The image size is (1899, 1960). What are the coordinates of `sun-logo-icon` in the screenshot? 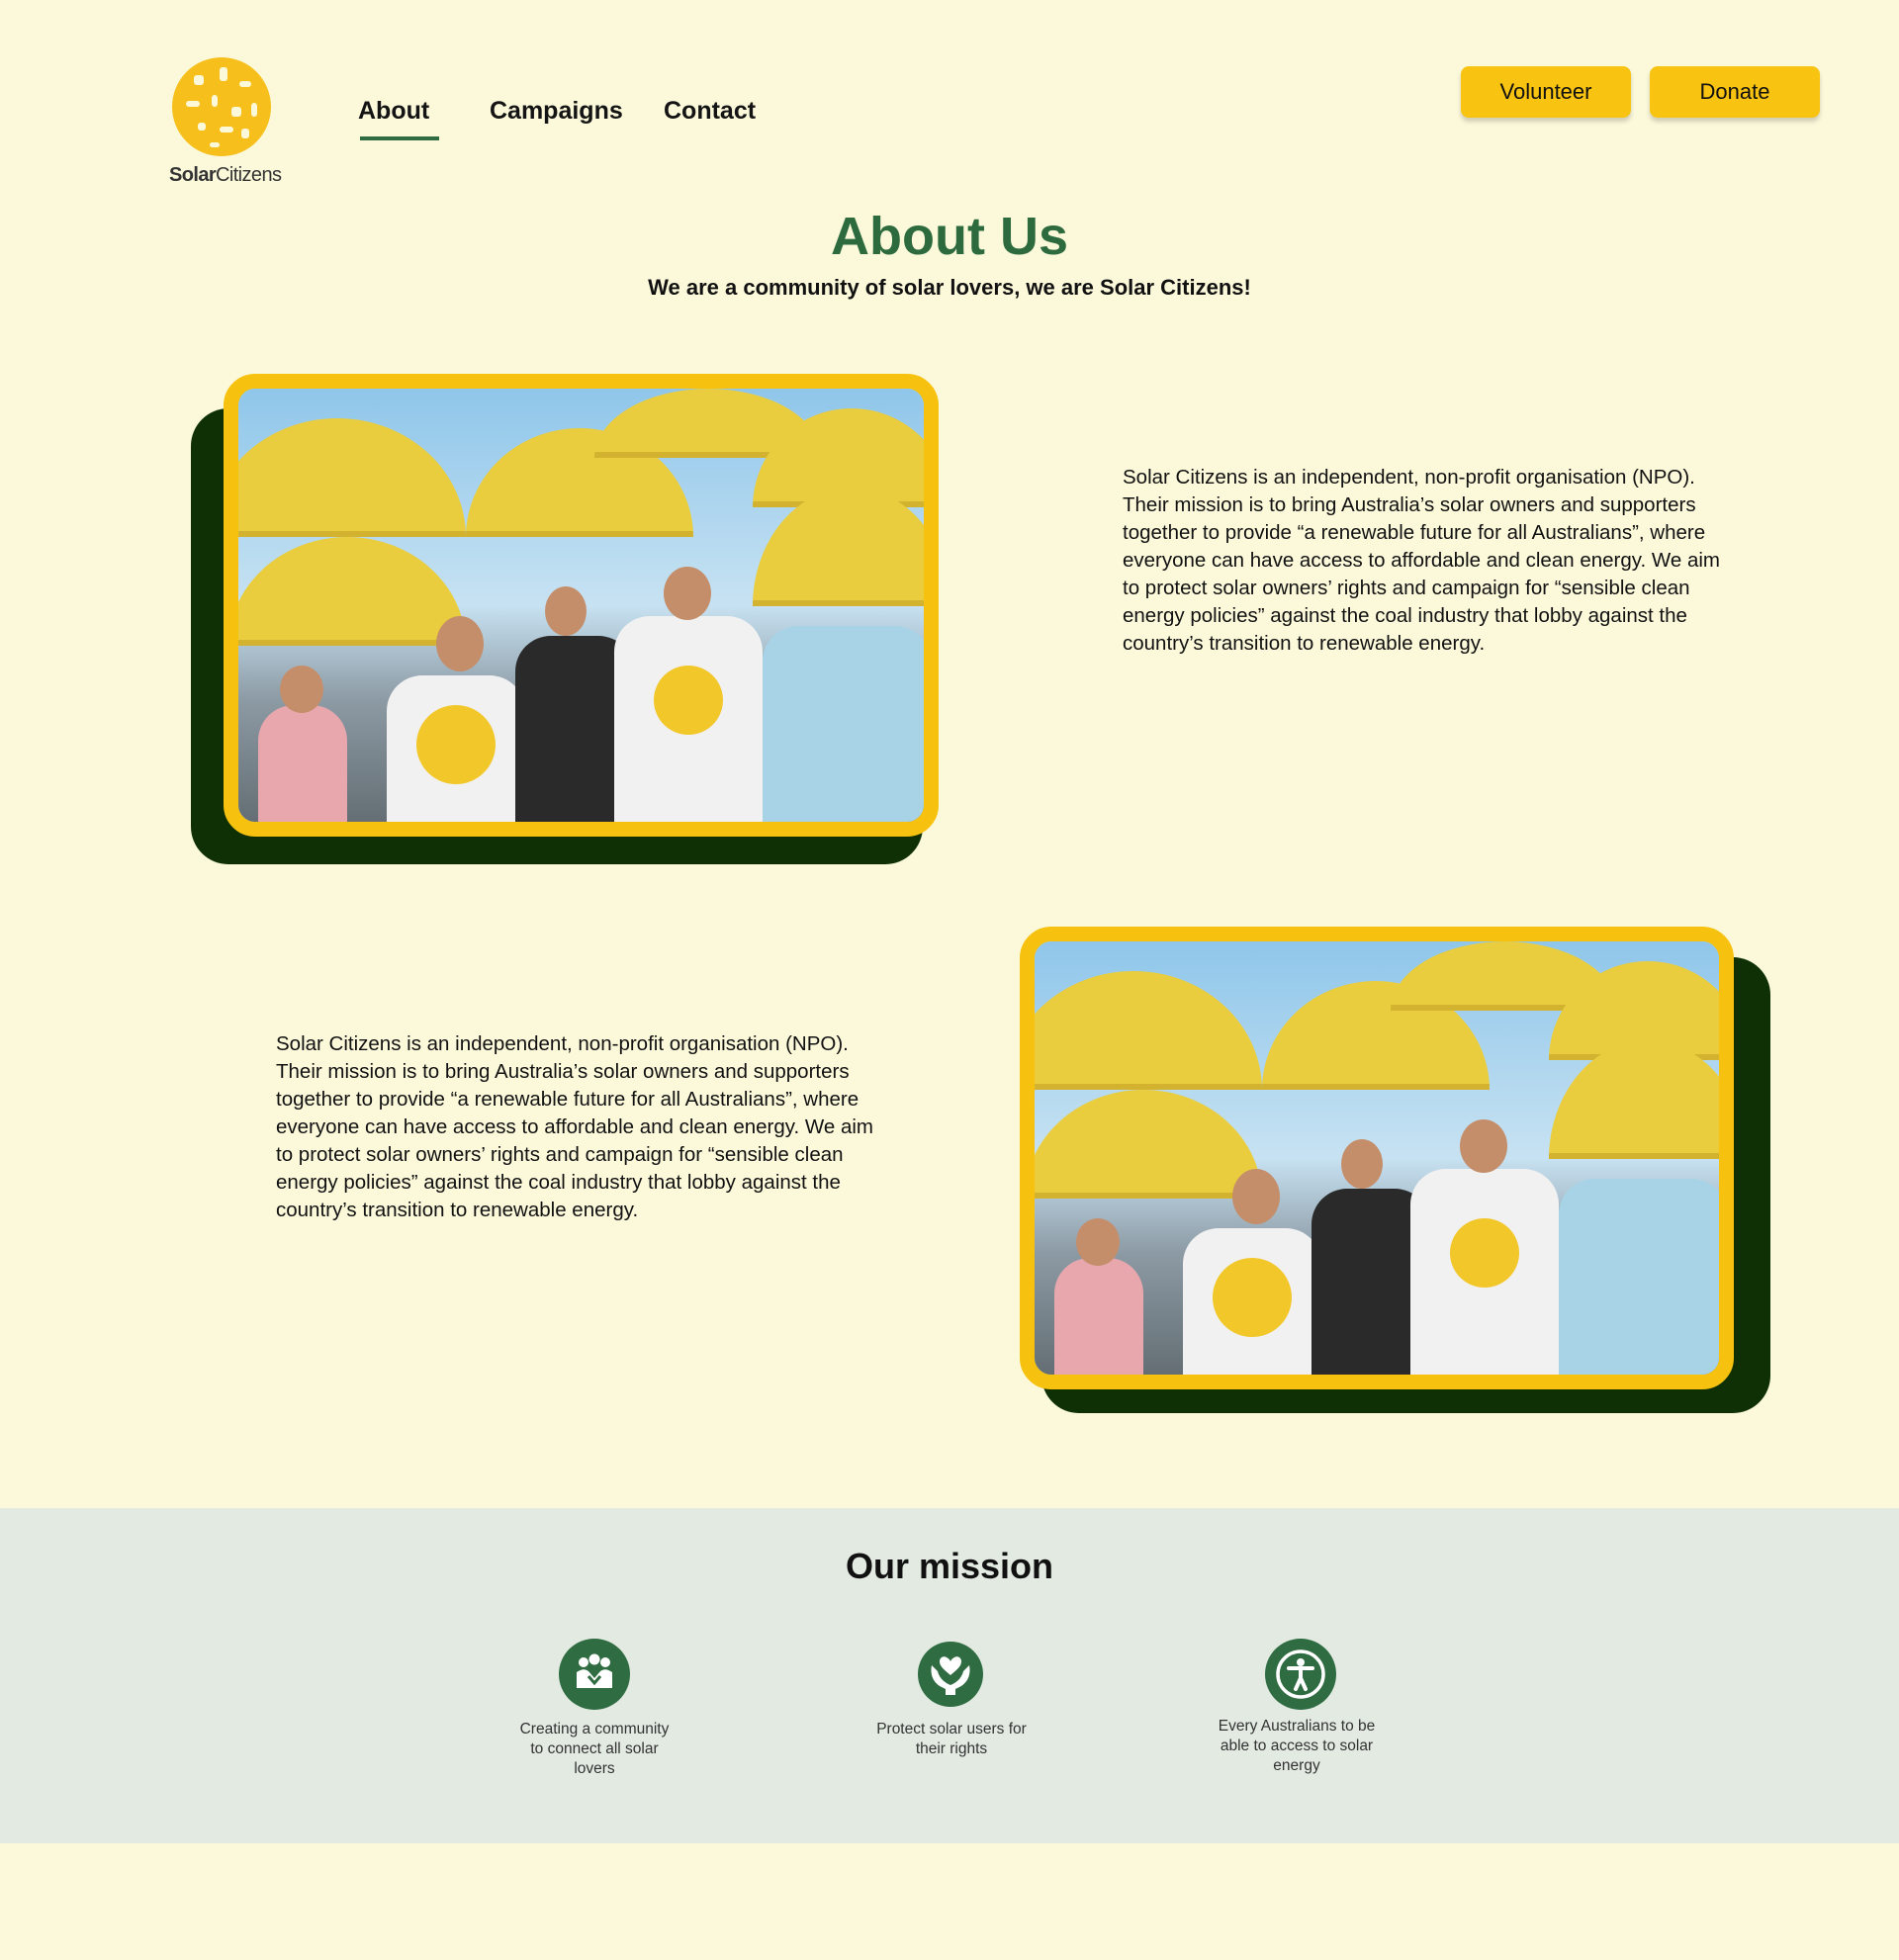 It's located at (221, 107).